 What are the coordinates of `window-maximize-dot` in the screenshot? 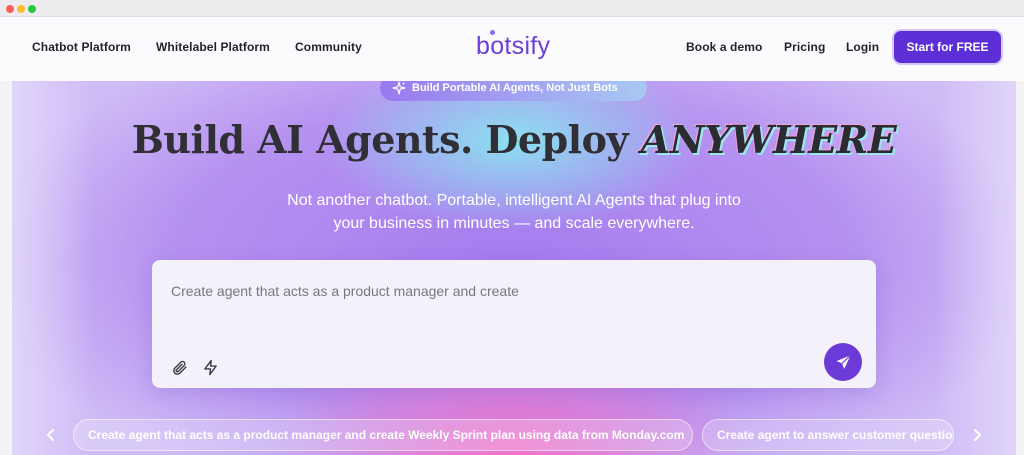 It's located at (32, 9).